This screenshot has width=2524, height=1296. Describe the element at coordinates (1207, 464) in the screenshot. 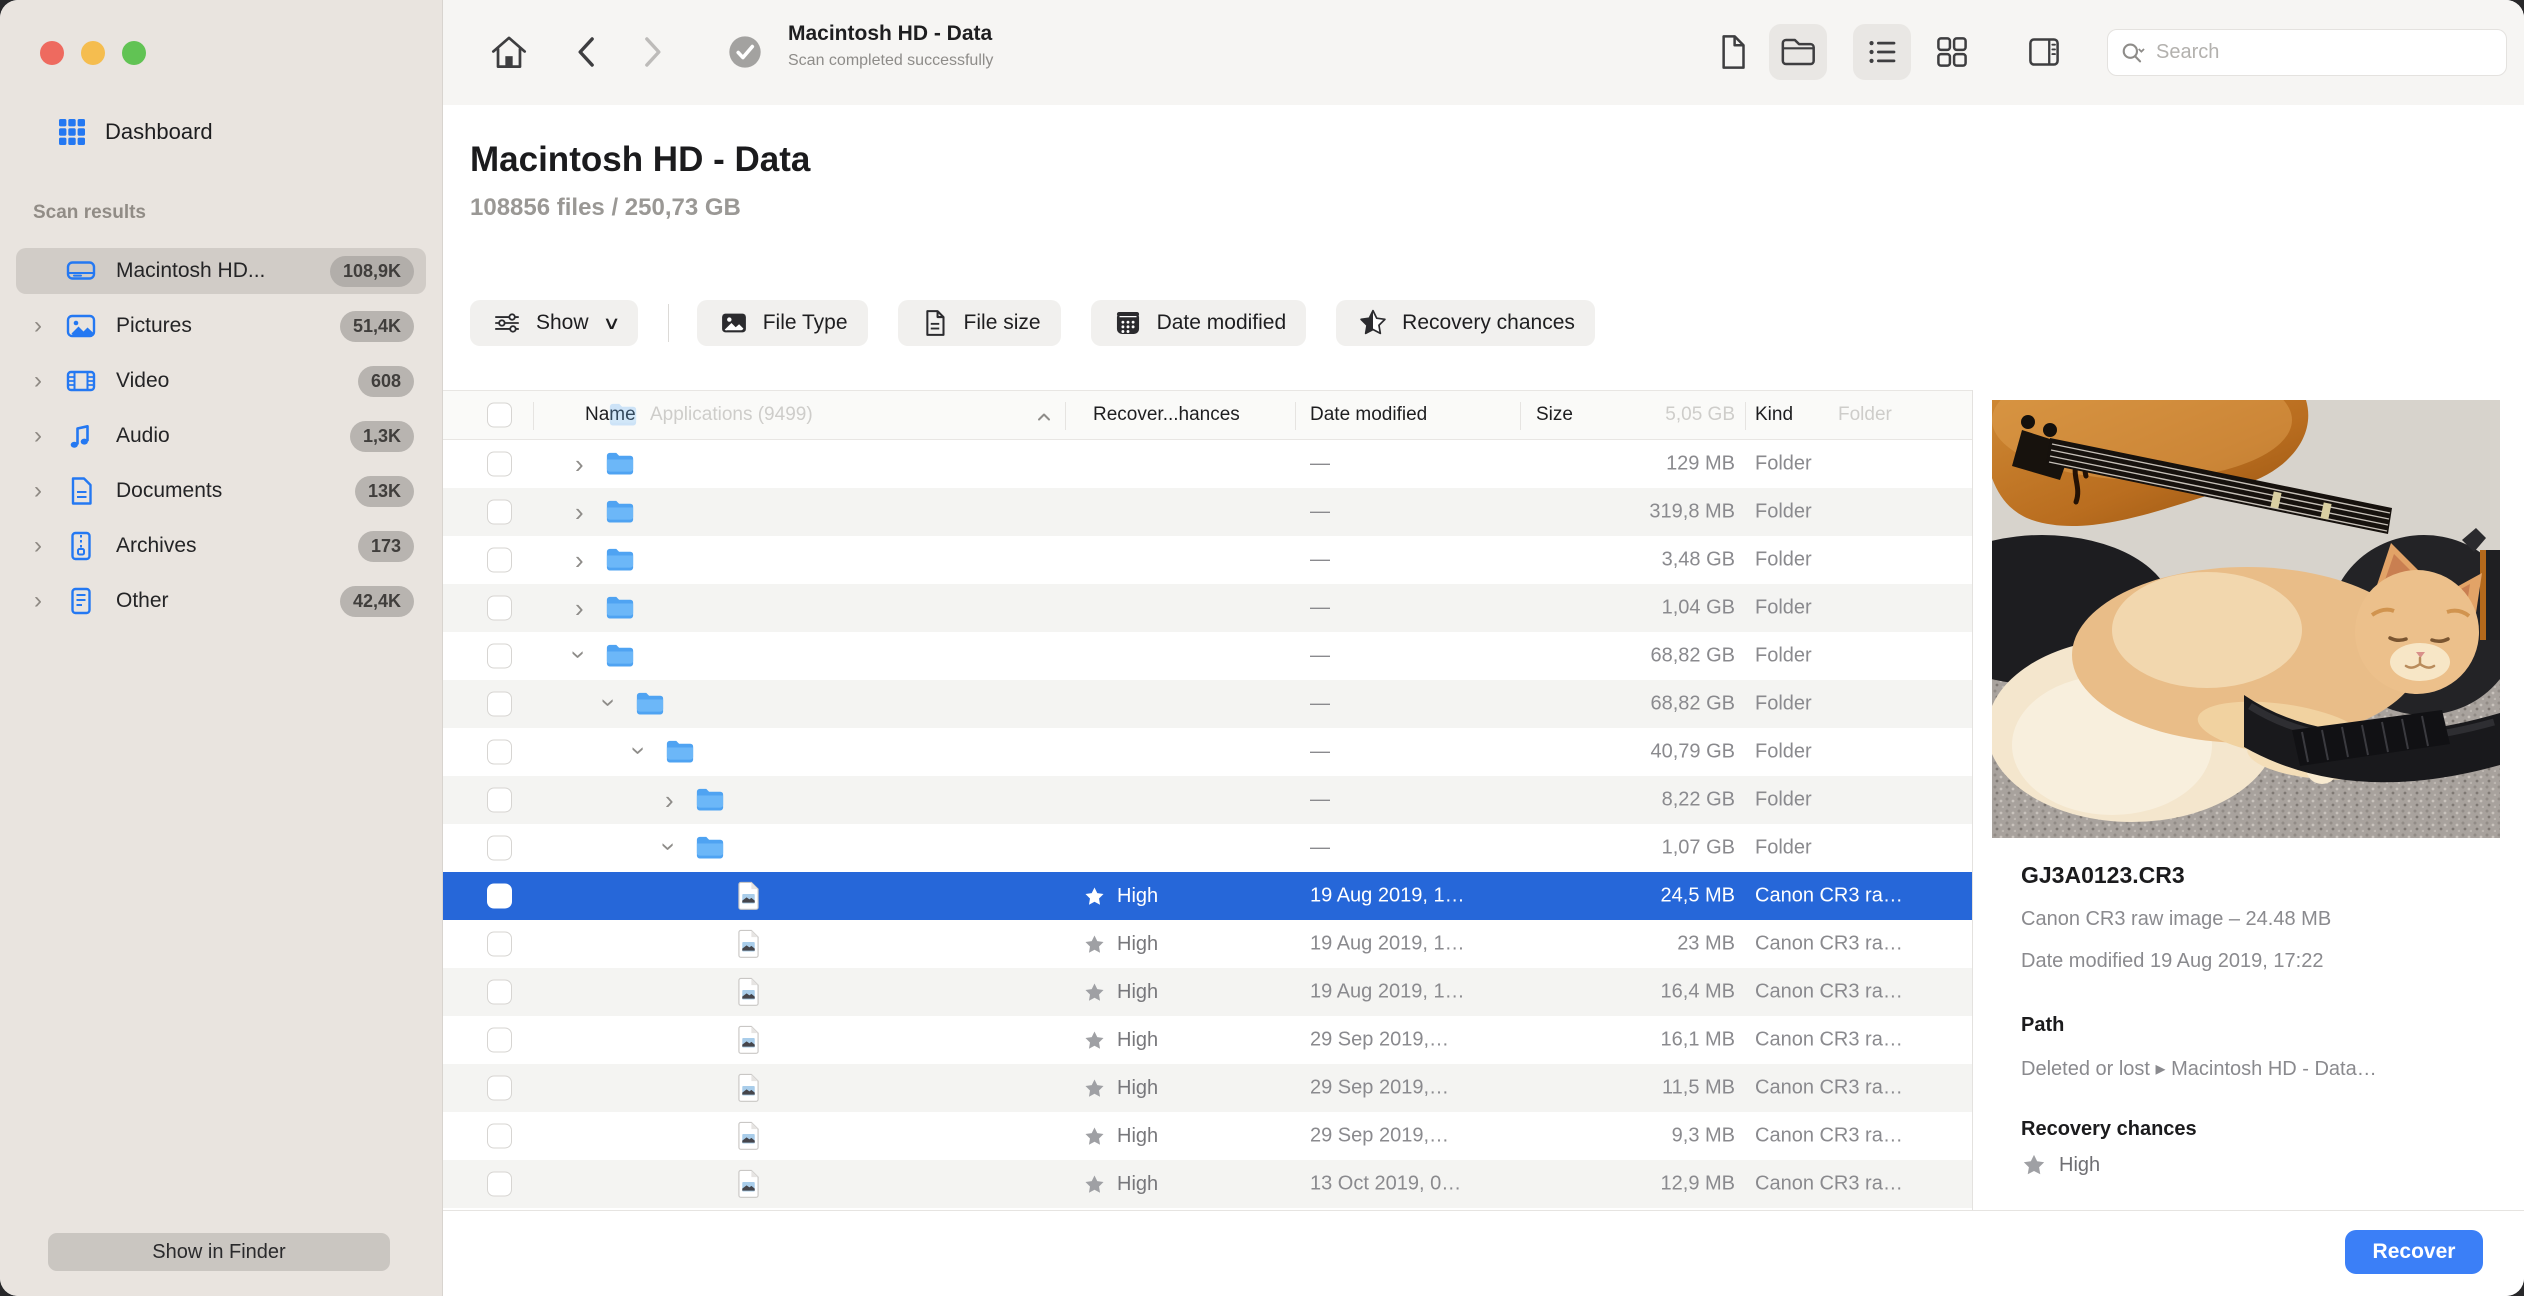

I see `table-row: › — 129 MB Folder` at that location.